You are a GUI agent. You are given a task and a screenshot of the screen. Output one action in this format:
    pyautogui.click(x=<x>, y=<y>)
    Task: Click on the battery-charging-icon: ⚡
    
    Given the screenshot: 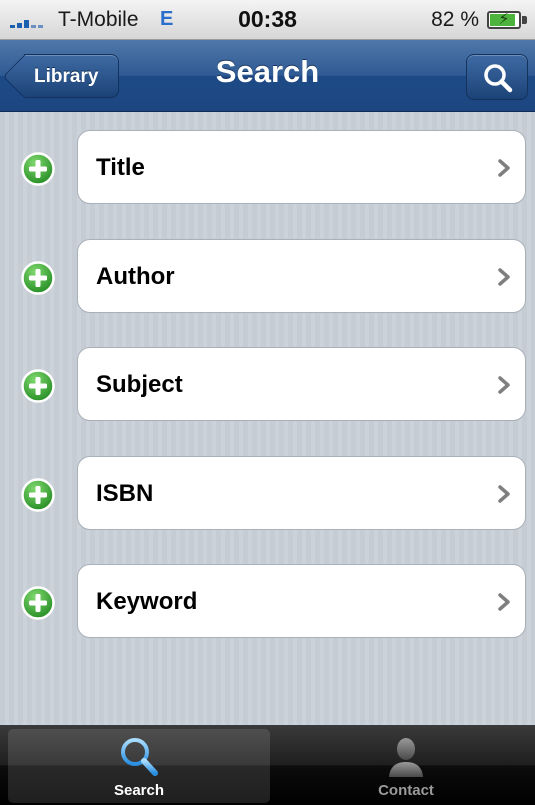 What is the action you would take?
    pyautogui.click(x=504, y=20)
    